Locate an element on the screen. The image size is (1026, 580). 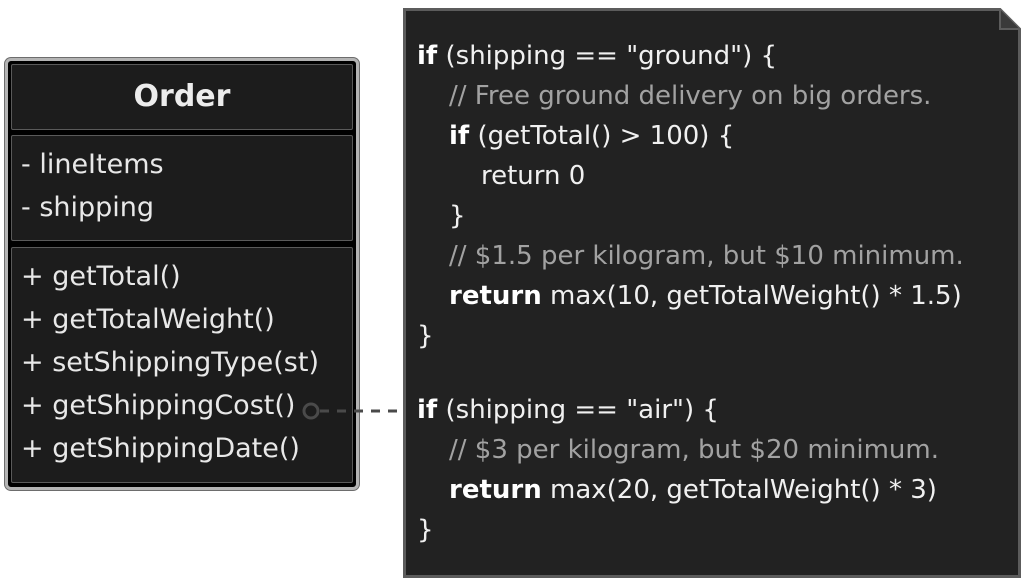
code-text: (shipping == "ground") { is located at coordinates (607, 56).